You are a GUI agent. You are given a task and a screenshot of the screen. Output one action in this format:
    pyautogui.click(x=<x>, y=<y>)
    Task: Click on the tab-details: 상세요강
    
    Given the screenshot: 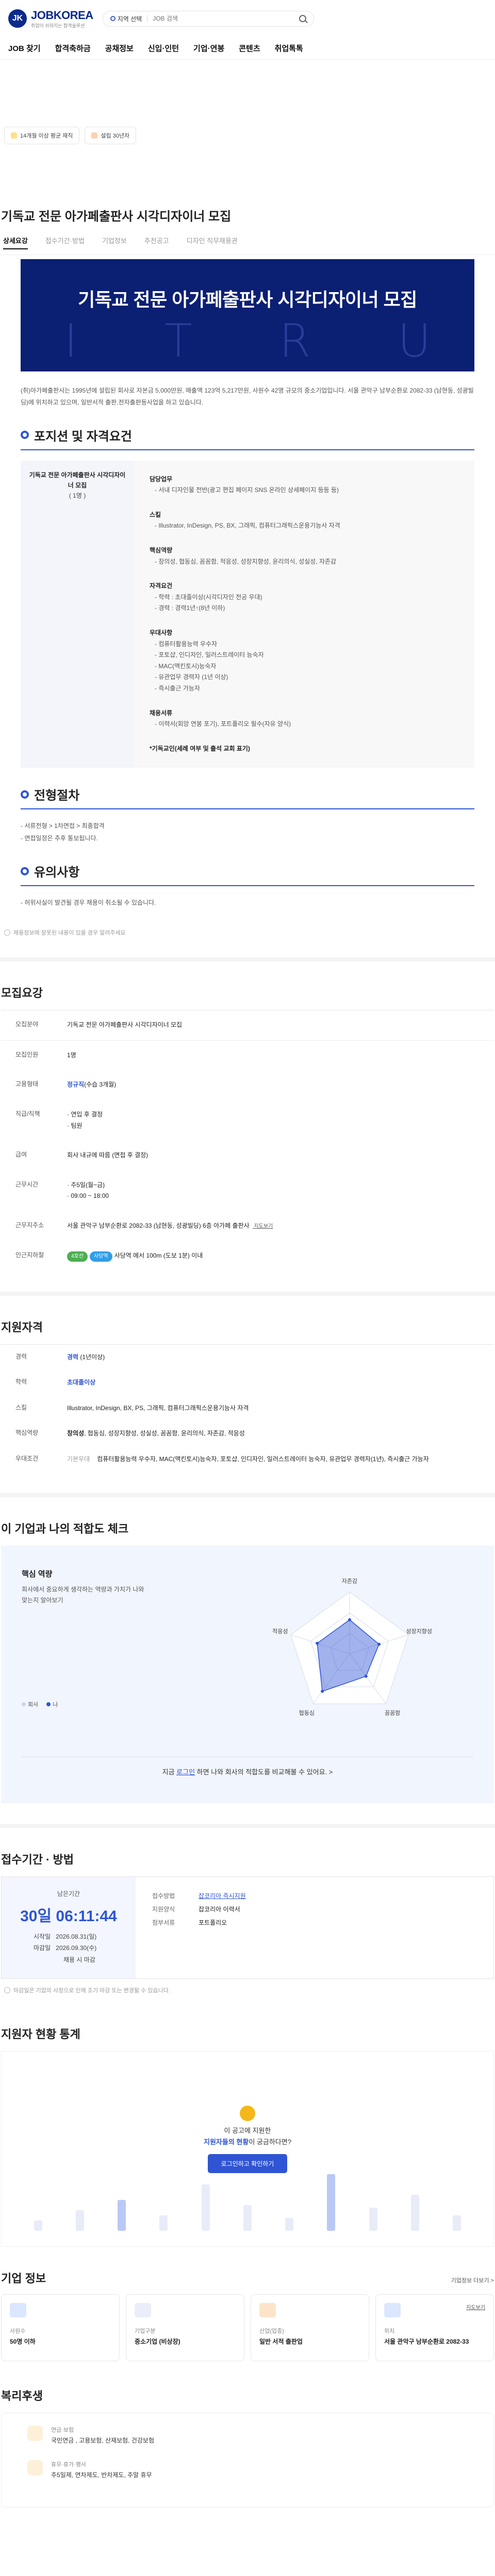 What is the action you would take?
    pyautogui.click(x=15, y=242)
    